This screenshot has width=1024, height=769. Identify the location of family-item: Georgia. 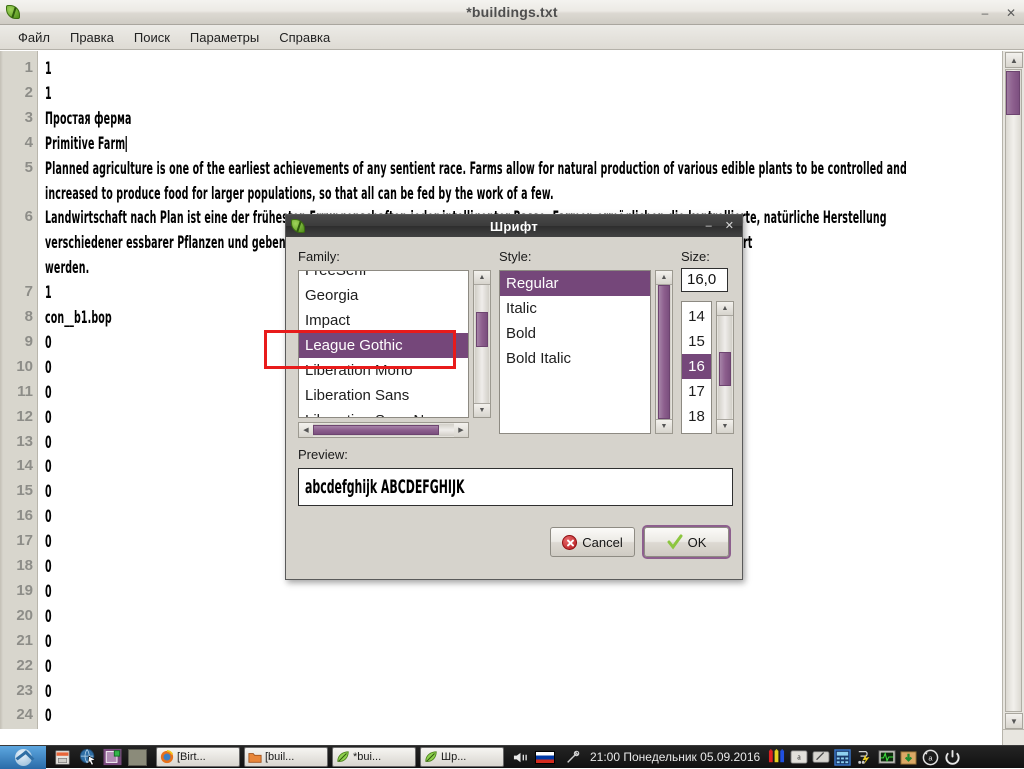
(383, 295).